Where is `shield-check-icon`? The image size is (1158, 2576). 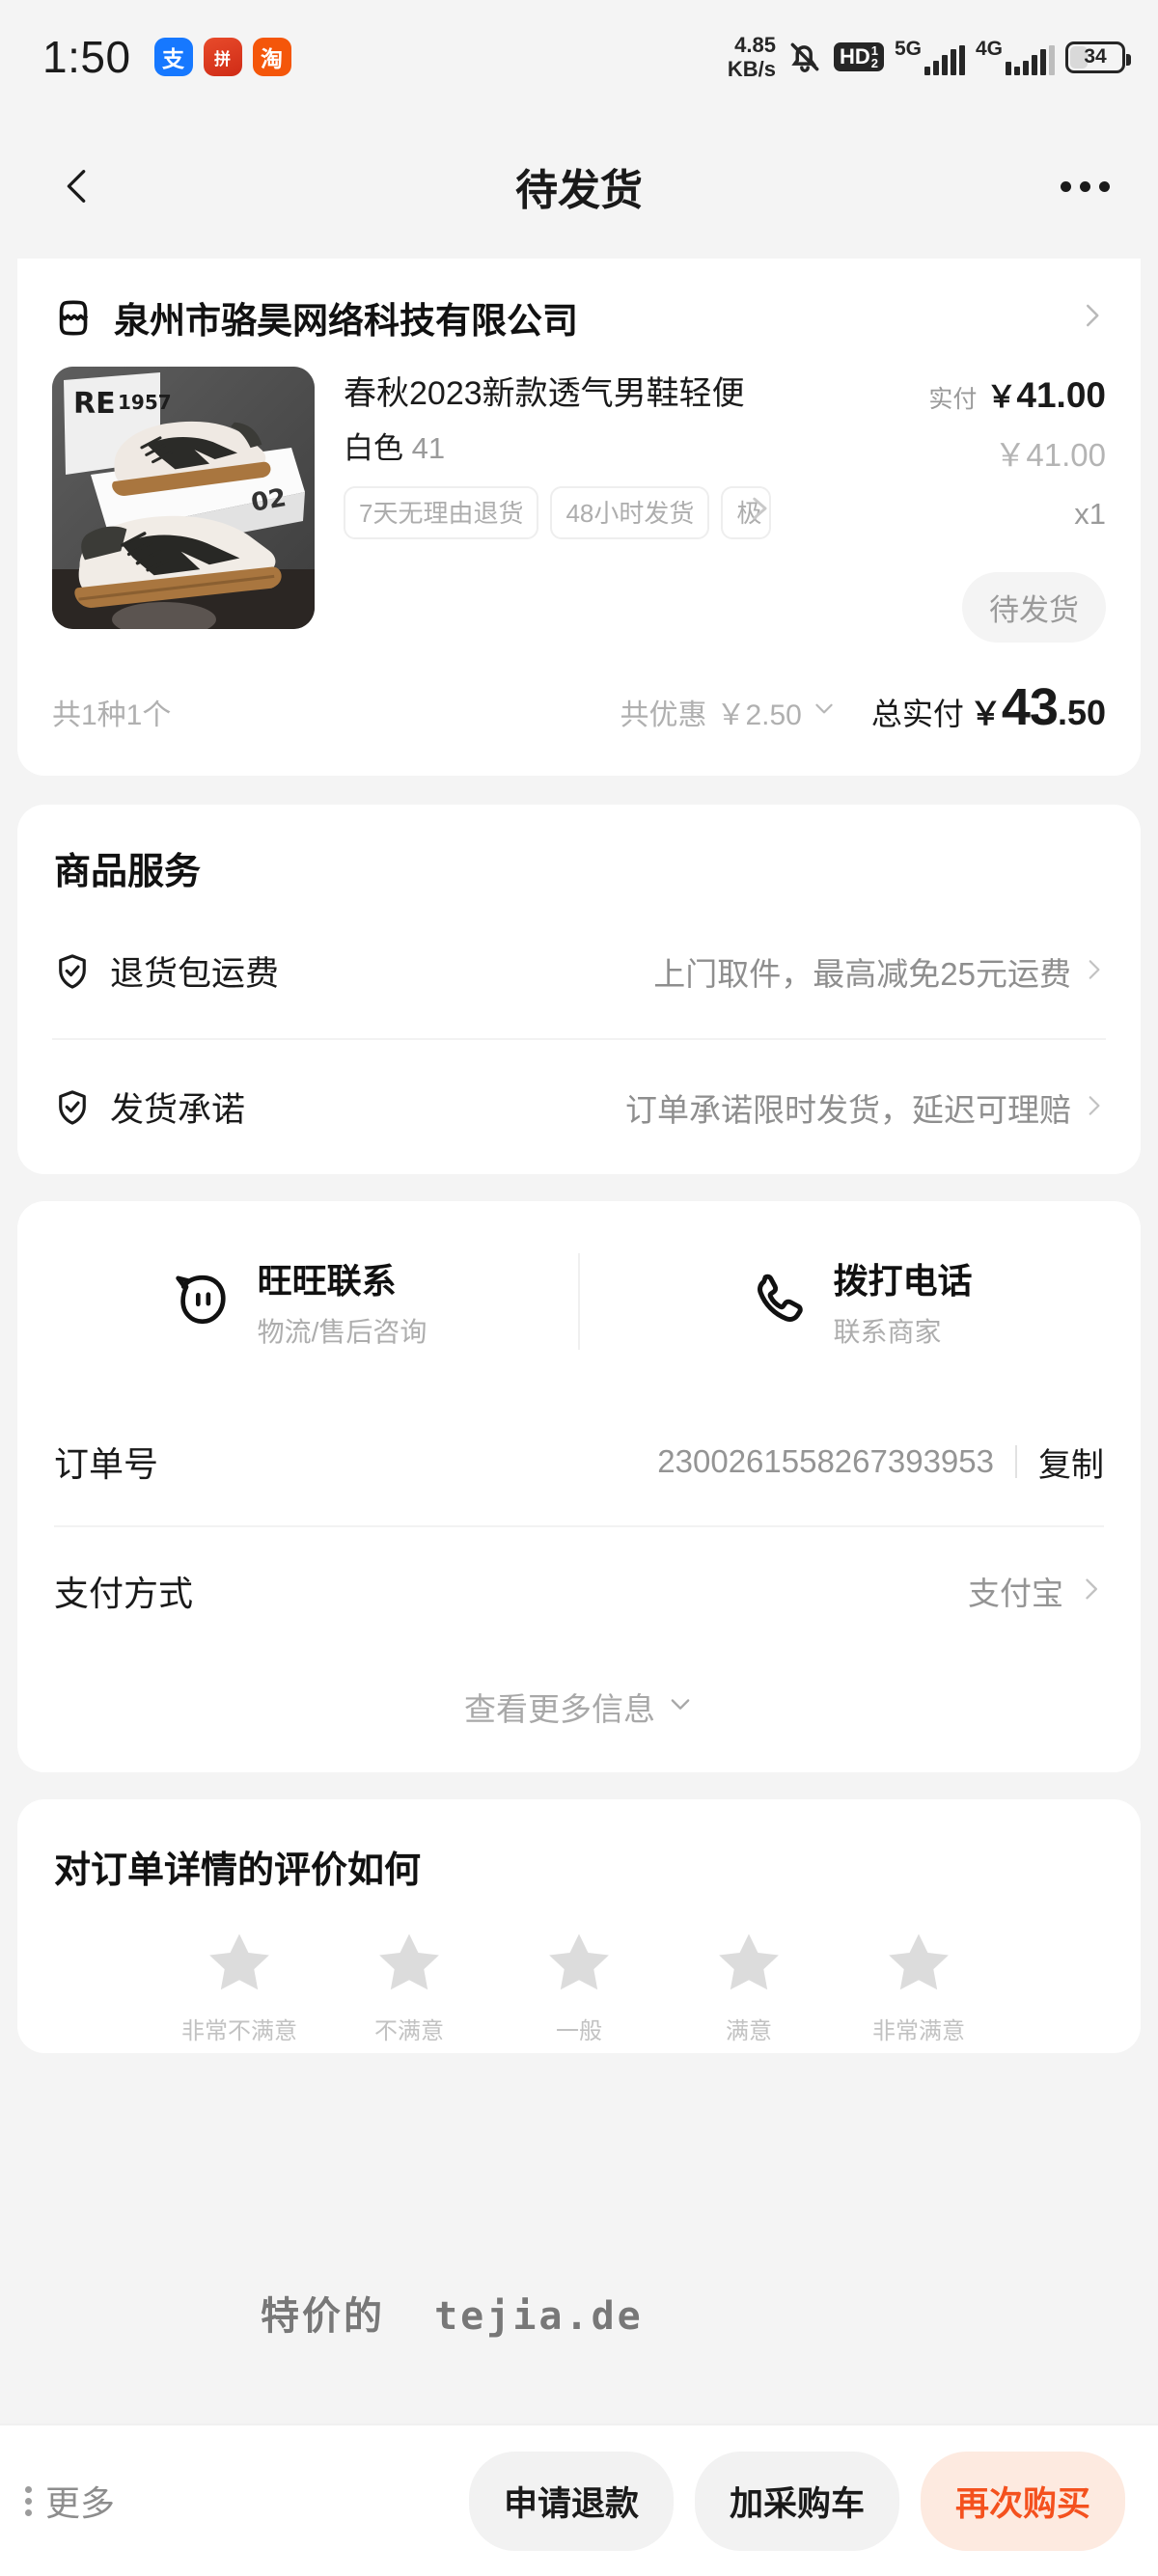 shield-check-icon is located at coordinates (72, 971).